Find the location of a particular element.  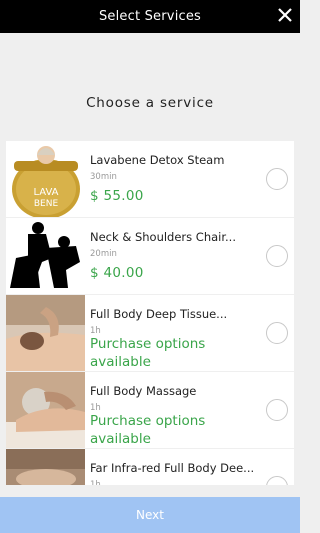

next-button-label: Next is located at coordinates (150, 515).